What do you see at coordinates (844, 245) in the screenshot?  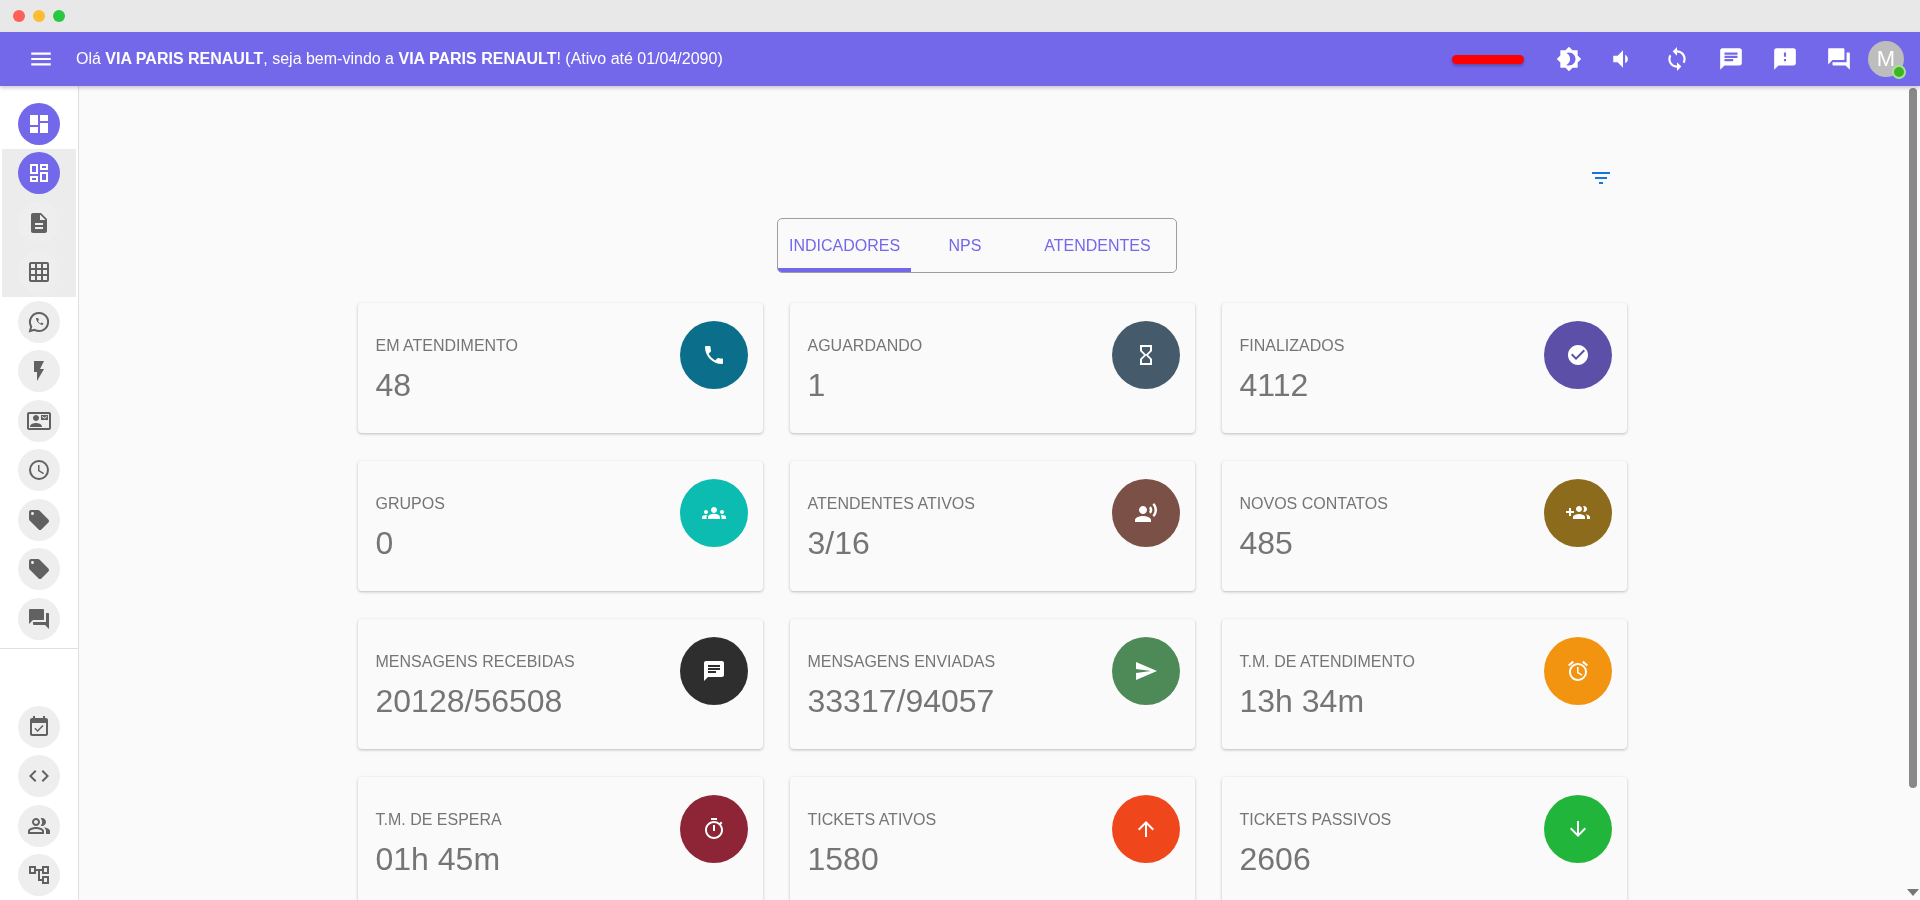 I see `tab: INDICADORES` at bounding box center [844, 245].